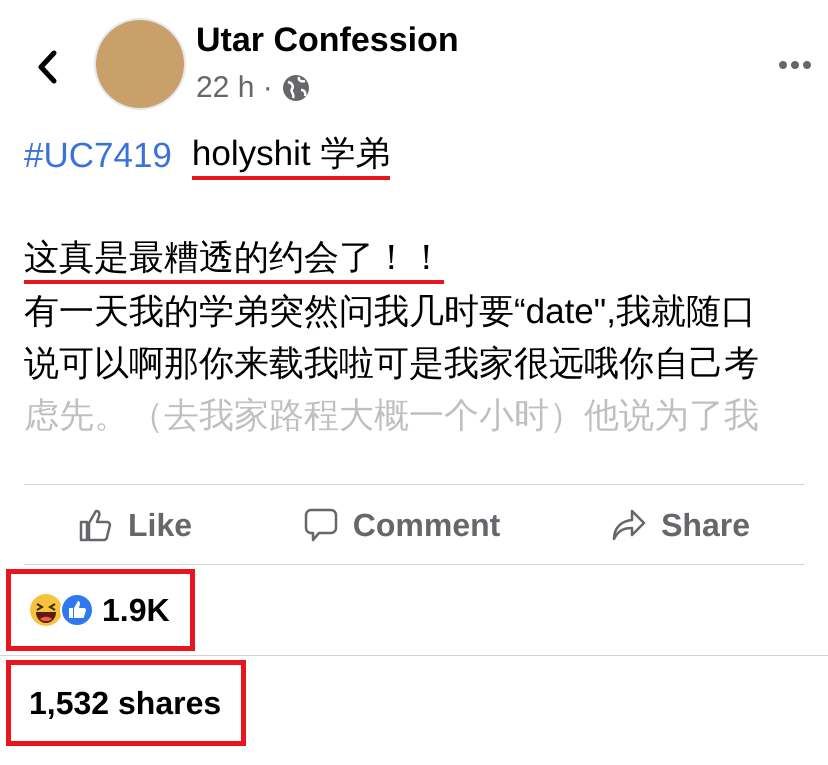  Describe the element at coordinates (77, 610) in the screenshot. I see `like-reaction-icon` at that location.